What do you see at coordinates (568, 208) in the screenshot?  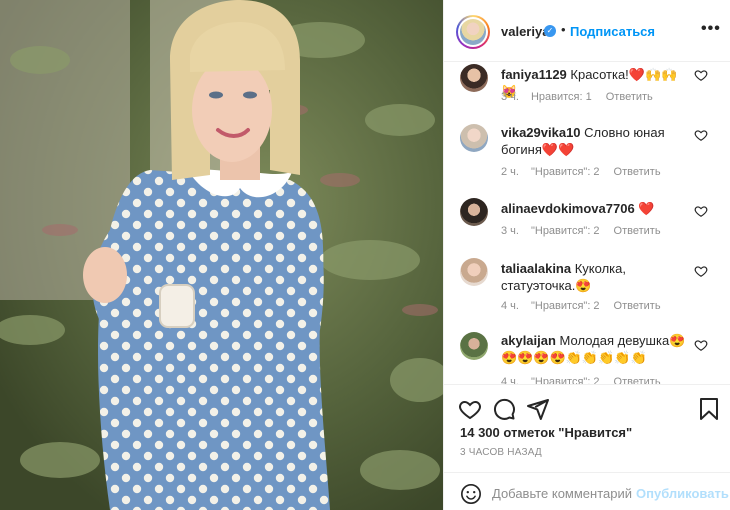 I see `comment-username: alinaevdokimova7706` at bounding box center [568, 208].